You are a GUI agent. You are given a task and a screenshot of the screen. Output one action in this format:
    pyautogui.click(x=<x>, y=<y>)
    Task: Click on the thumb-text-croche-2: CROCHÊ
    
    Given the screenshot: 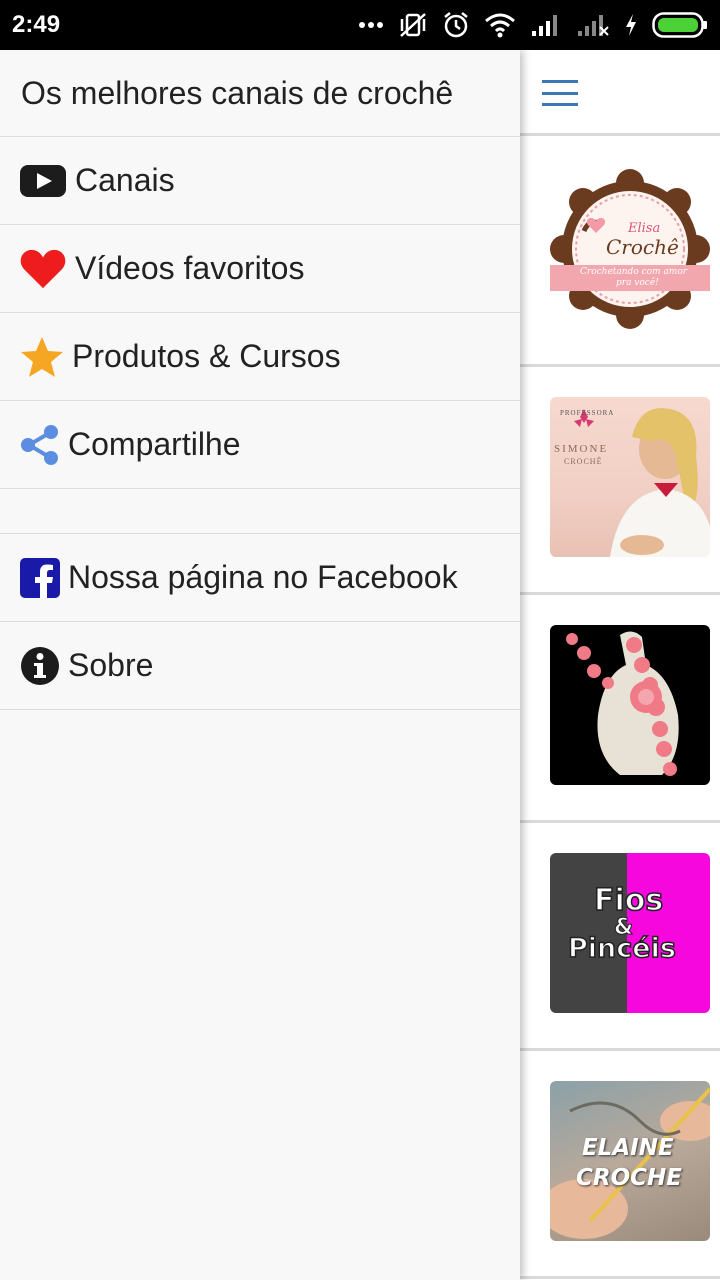 What is the action you would take?
    pyautogui.click(x=583, y=461)
    